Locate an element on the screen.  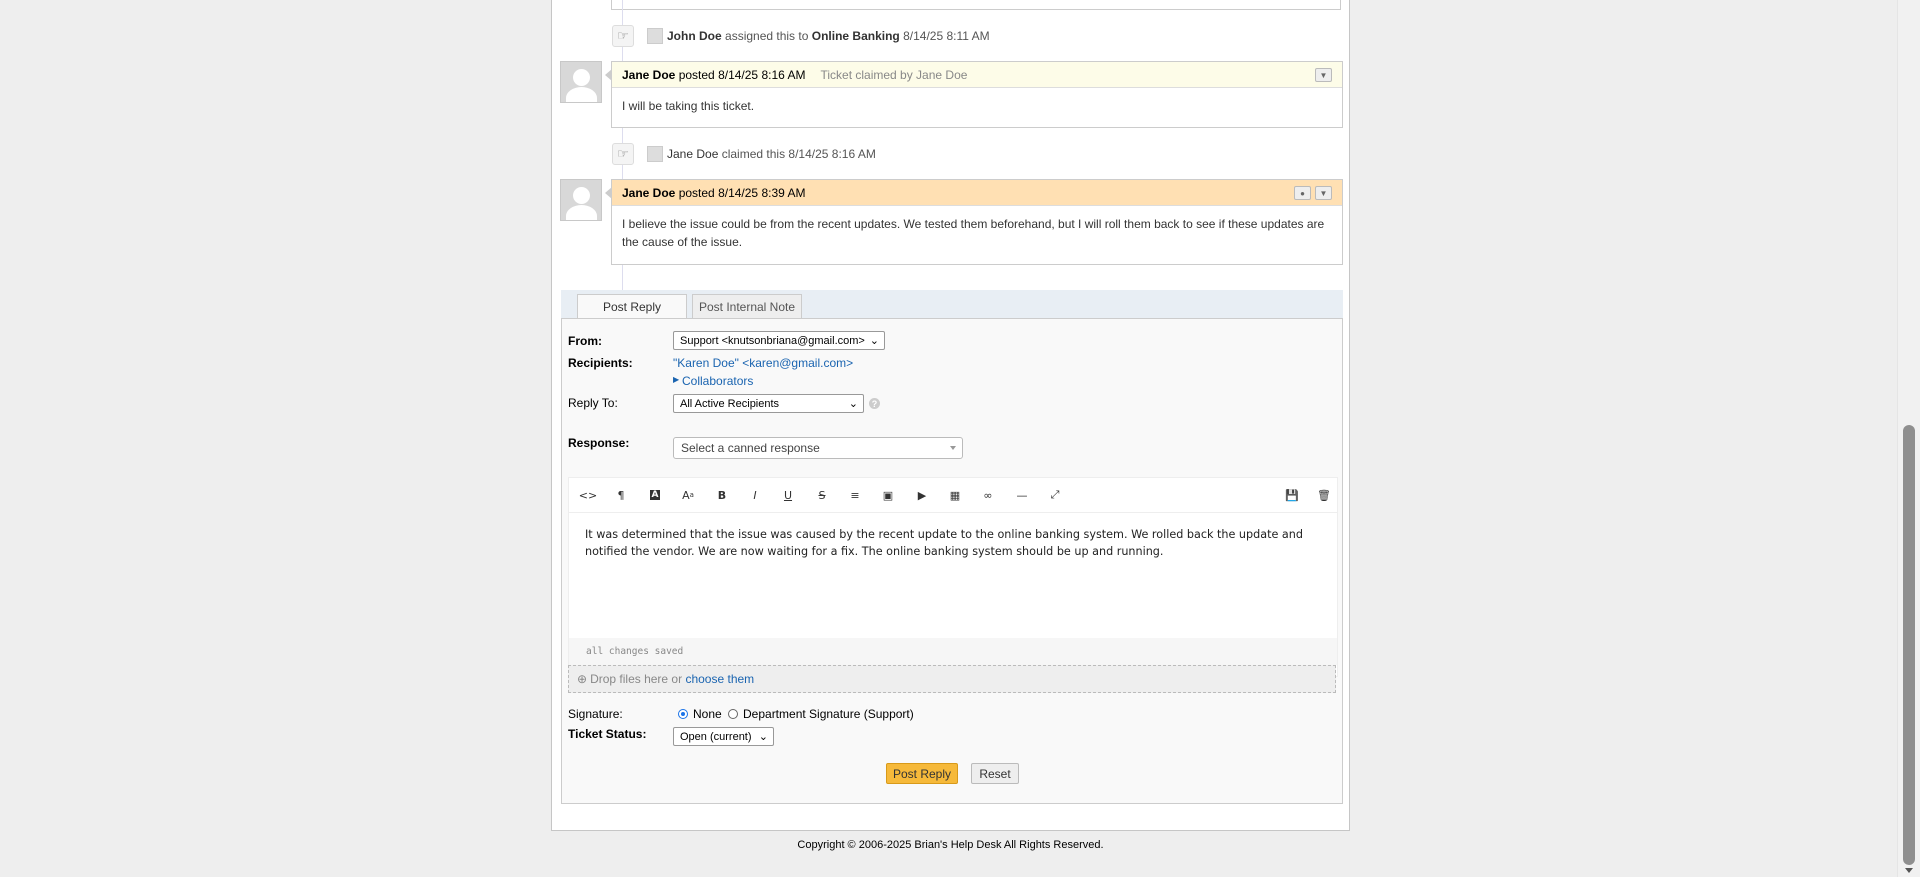
entry-header: Jane Doe posted 8/14/25 8:39 AM ● ▼ is located at coordinates (977, 193).